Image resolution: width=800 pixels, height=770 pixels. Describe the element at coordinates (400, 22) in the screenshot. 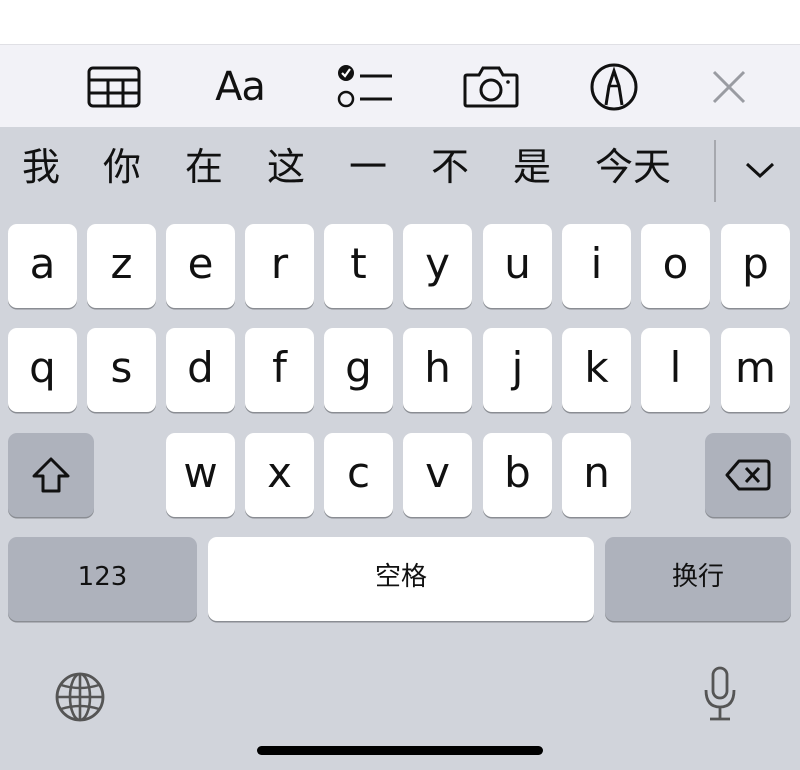

I see `note-content-area` at that location.